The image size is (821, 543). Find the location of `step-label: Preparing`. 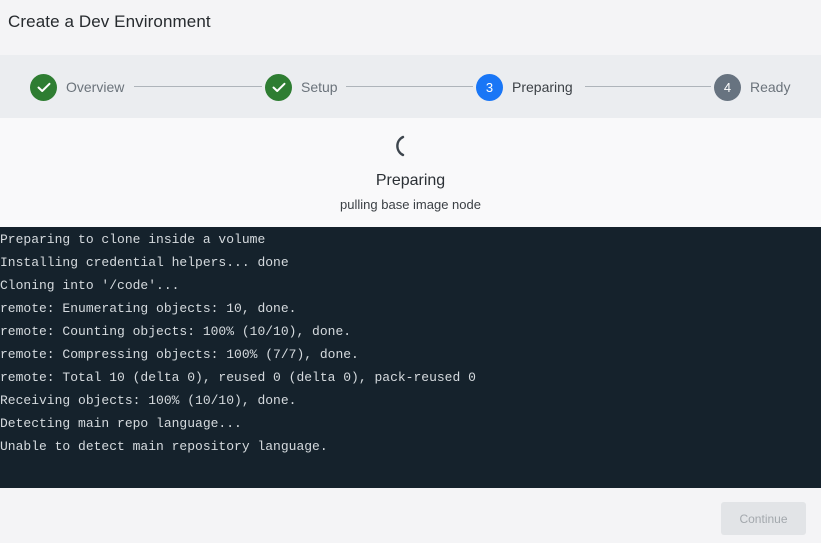

step-label: Preparing is located at coordinates (542, 87).